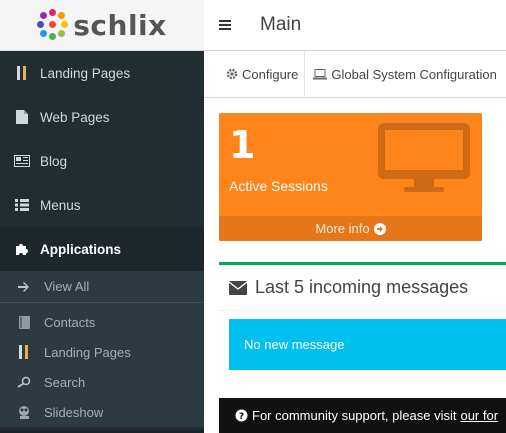 The width and height of the screenshot is (506, 433). Describe the element at coordinates (238, 287) in the screenshot. I see `envelope-icon` at that location.